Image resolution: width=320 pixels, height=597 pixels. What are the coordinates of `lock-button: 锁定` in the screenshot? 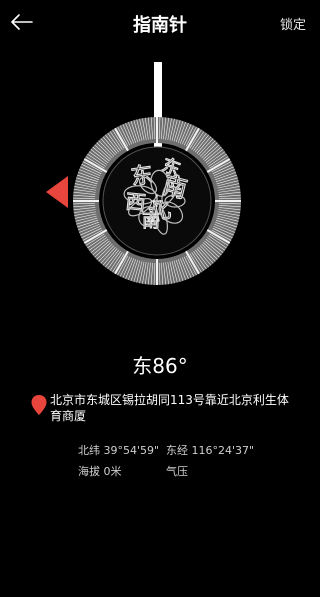 It's located at (293, 23).